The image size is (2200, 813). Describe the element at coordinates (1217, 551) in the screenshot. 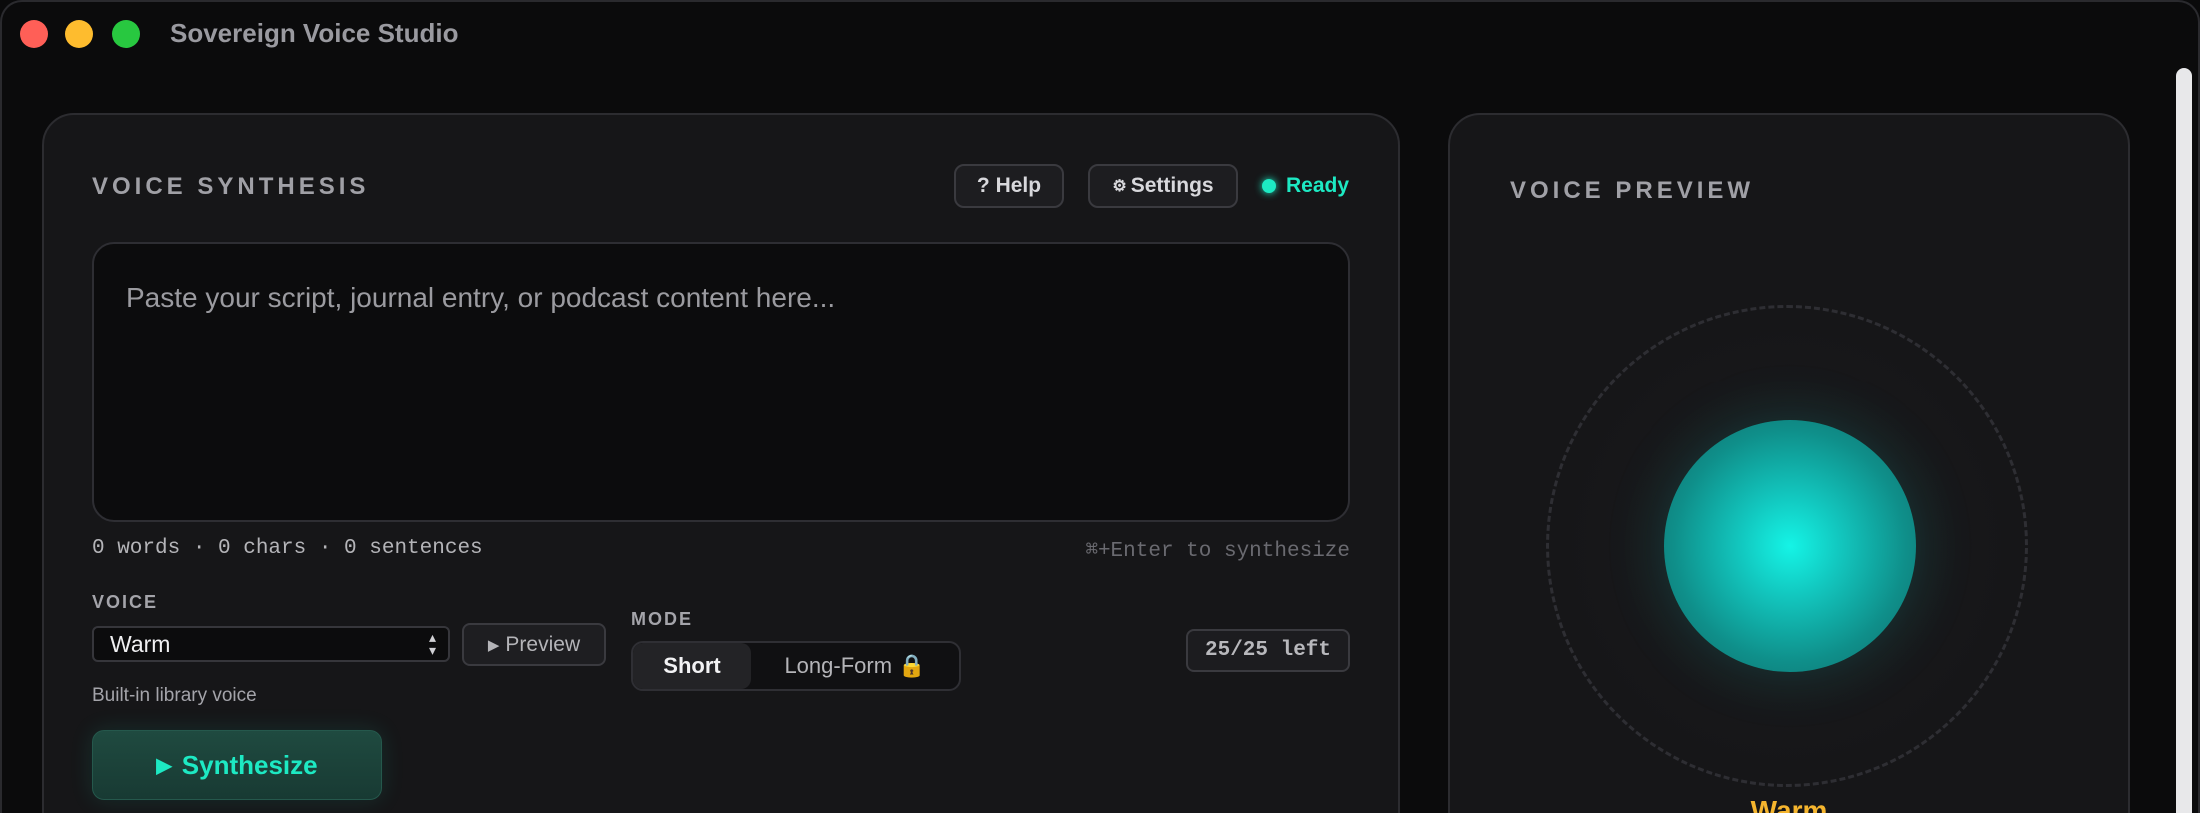

I see `shortcut-hint: ⌘+Enter to synthesize` at that location.